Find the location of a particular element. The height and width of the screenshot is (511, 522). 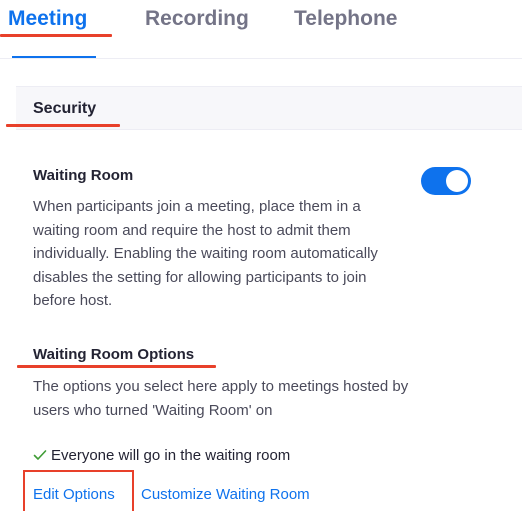

annotation-underline-security is located at coordinates (63, 125).